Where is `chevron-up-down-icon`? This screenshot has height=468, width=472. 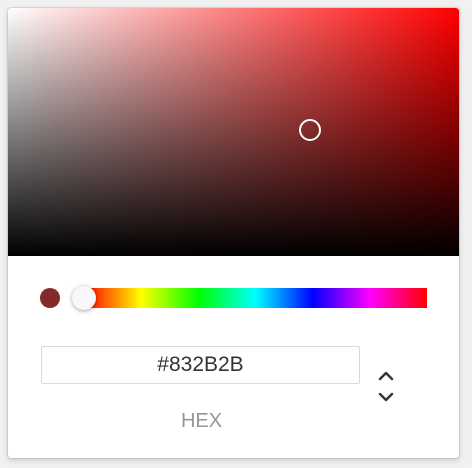 chevron-up-down-icon is located at coordinates (386, 386).